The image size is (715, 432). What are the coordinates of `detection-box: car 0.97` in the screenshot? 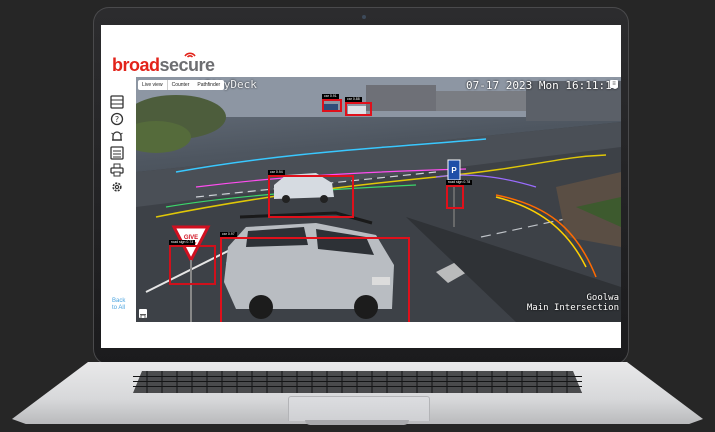 It's located at (315, 277).